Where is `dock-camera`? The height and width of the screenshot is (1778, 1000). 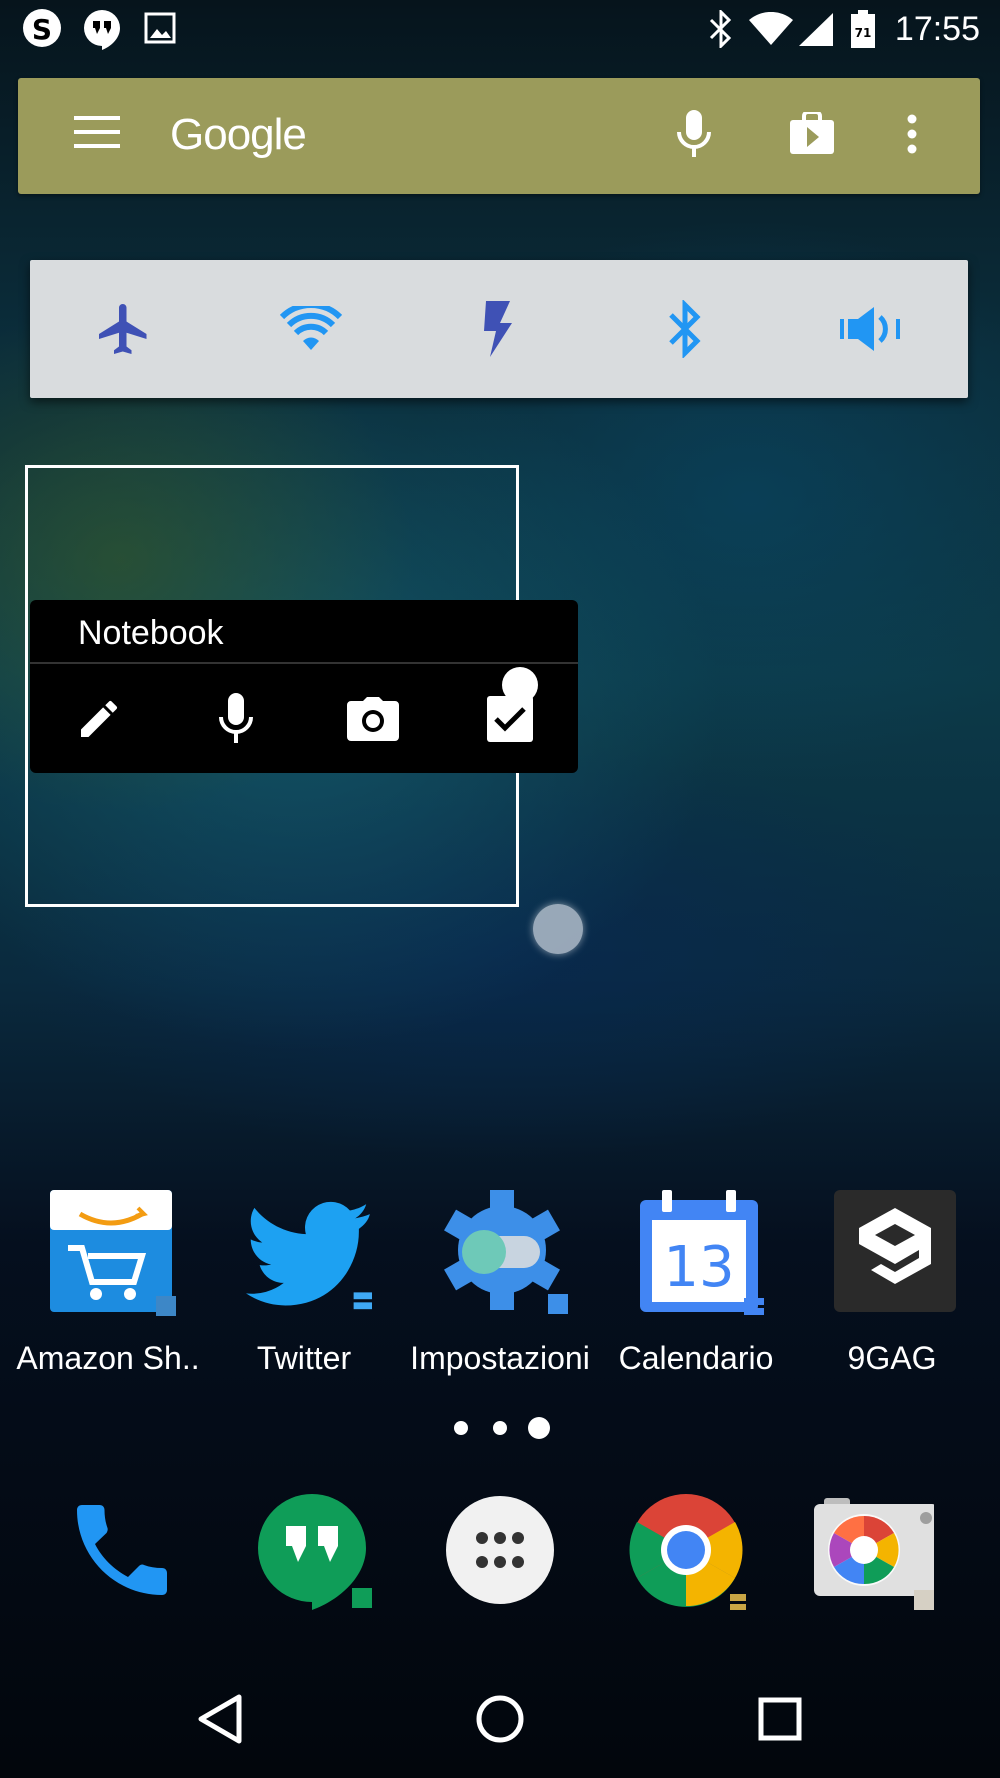
dock-camera is located at coordinates (874, 1550).